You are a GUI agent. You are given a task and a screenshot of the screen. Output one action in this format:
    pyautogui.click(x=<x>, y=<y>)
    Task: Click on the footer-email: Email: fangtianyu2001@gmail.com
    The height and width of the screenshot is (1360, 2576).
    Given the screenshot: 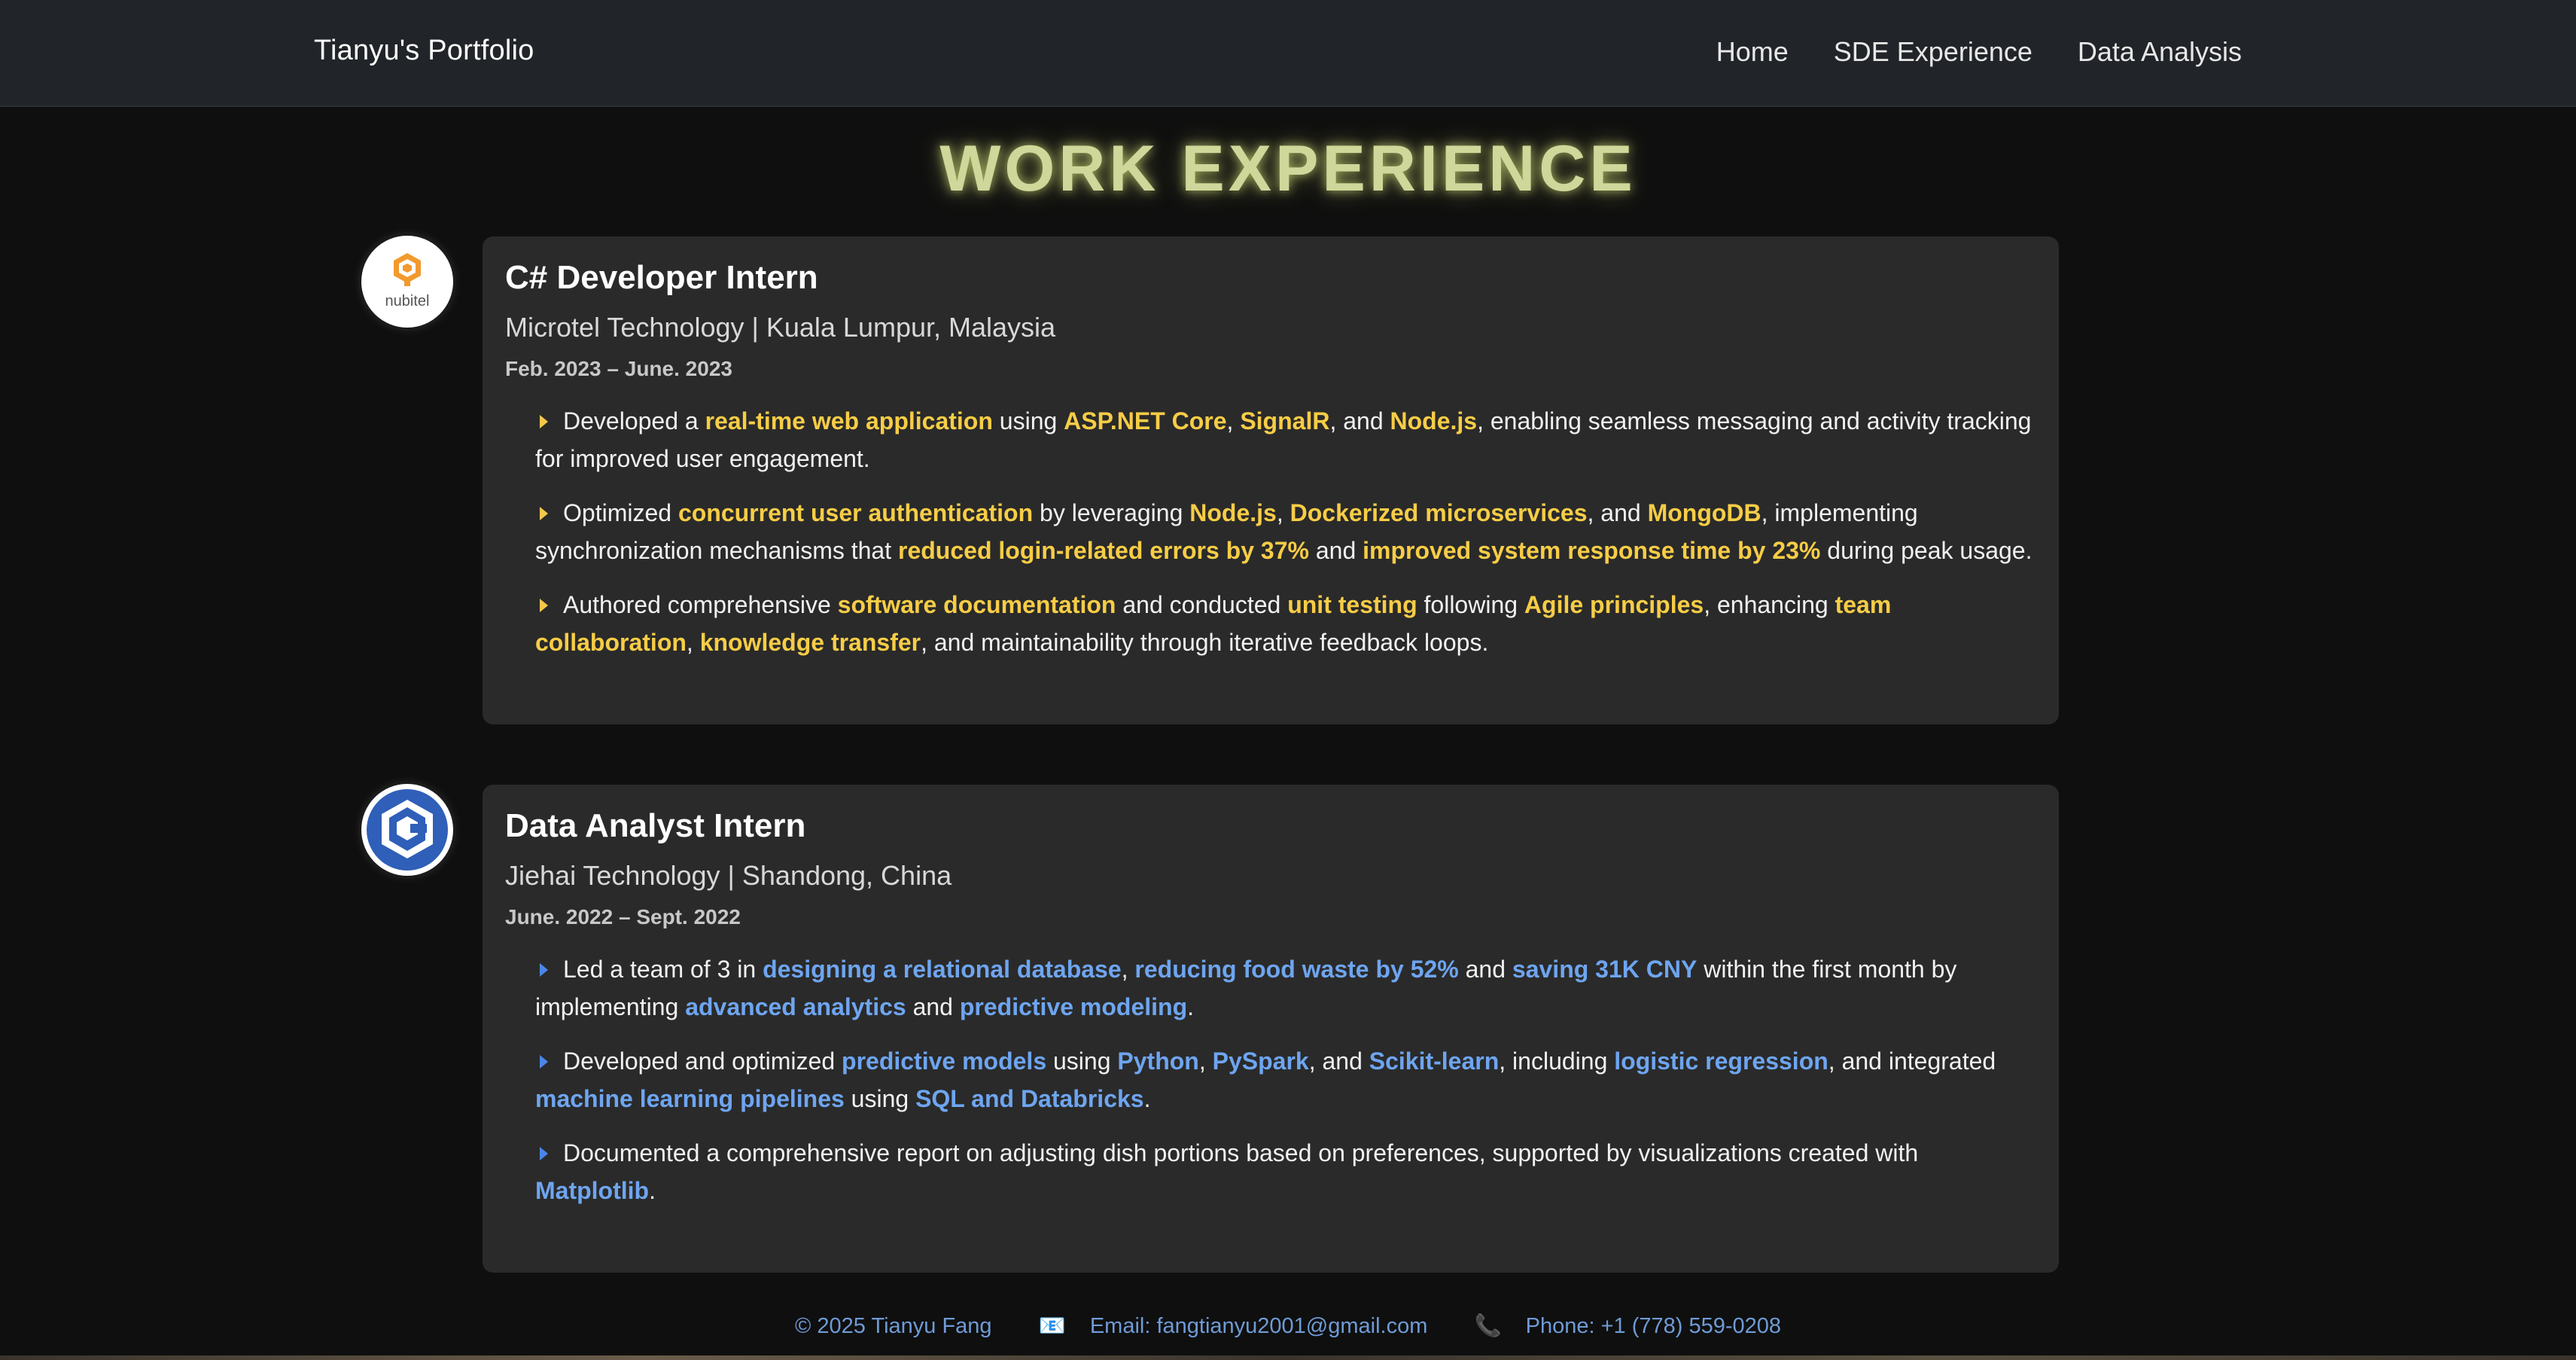 What is the action you would take?
    pyautogui.click(x=1259, y=1326)
    